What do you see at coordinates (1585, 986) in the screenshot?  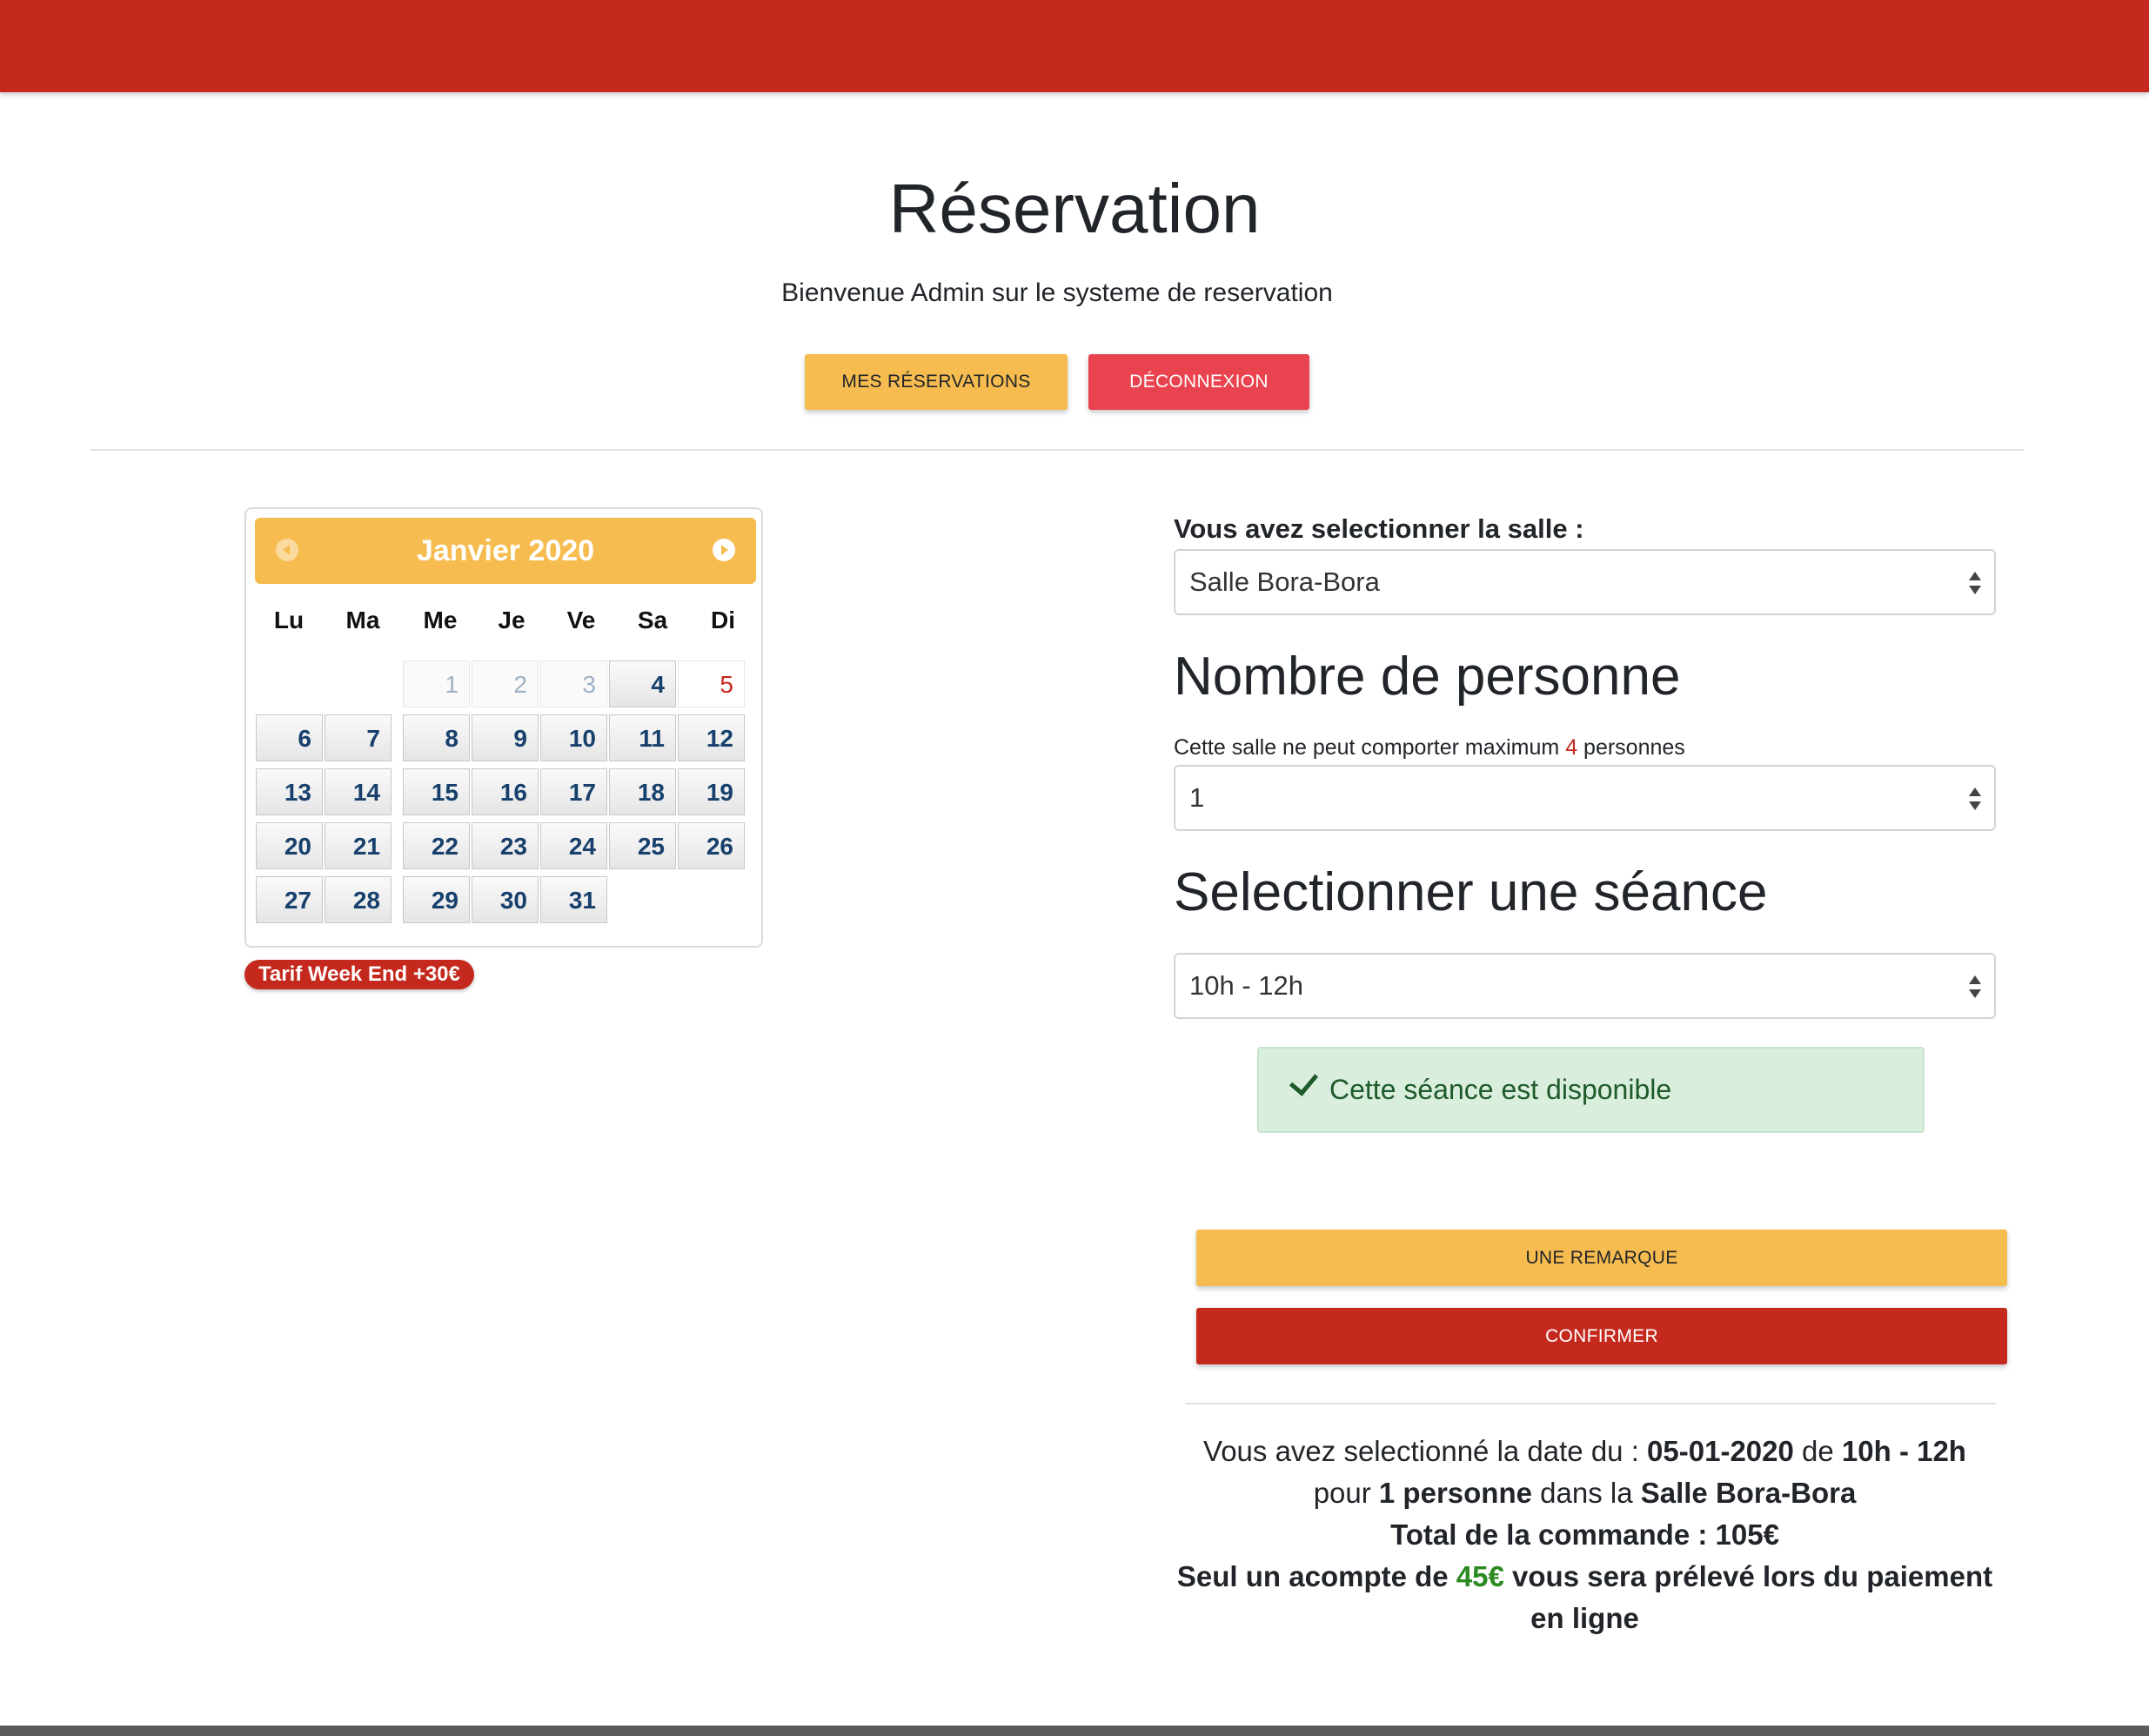 I see `session-select: 10h - 12h` at bounding box center [1585, 986].